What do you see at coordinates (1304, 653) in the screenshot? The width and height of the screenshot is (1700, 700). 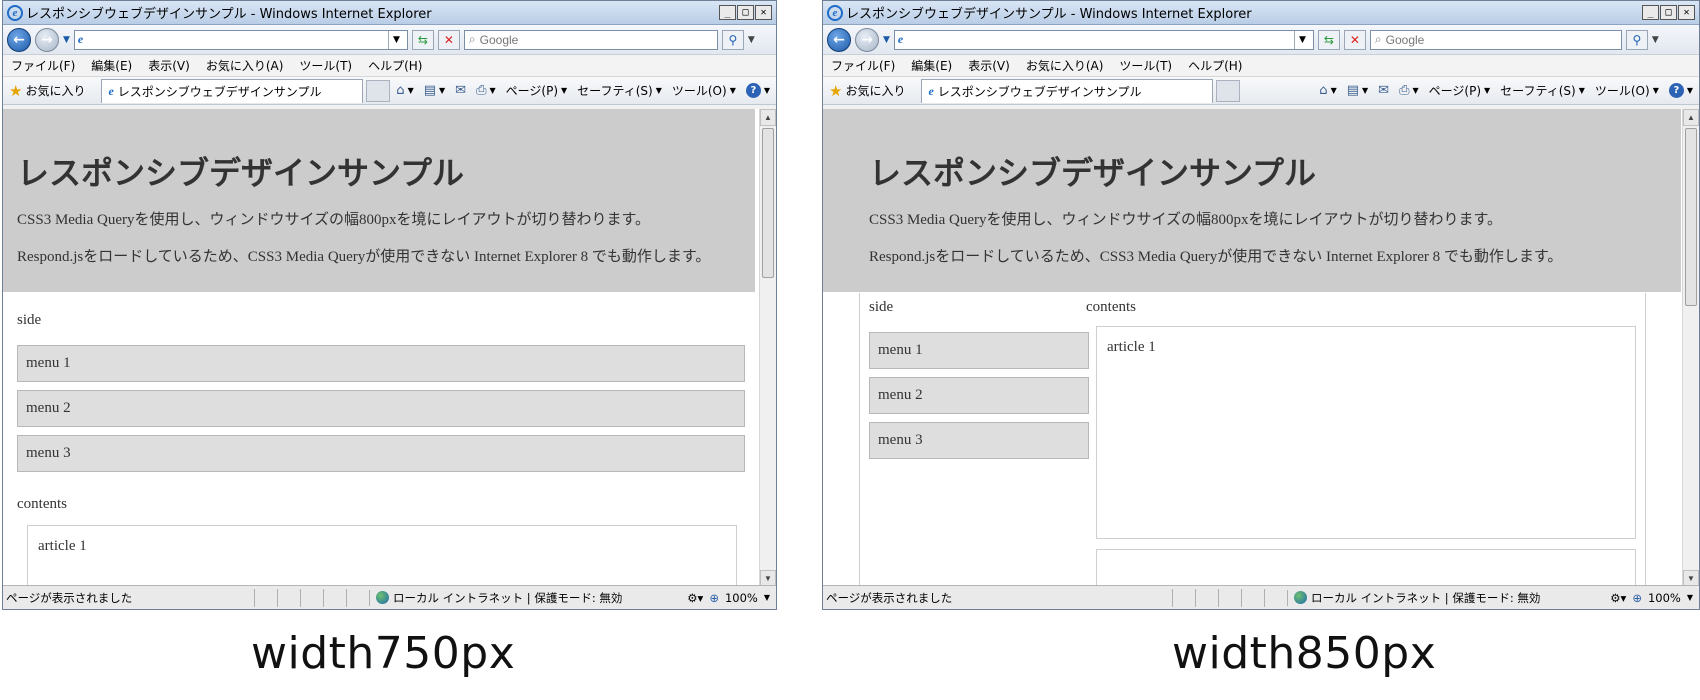 I see `caption-right: width850px` at bounding box center [1304, 653].